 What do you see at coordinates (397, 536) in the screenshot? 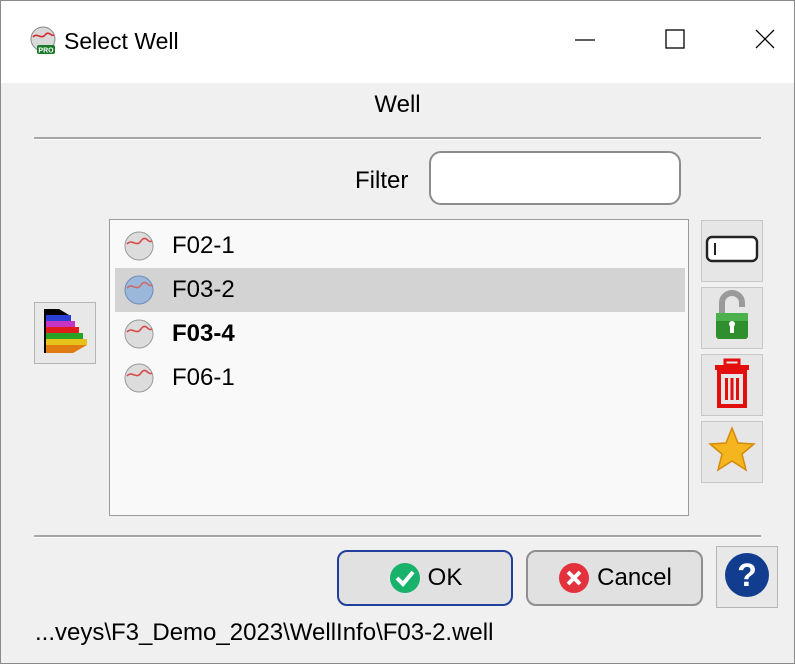
I see `divider-bottom` at bounding box center [397, 536].